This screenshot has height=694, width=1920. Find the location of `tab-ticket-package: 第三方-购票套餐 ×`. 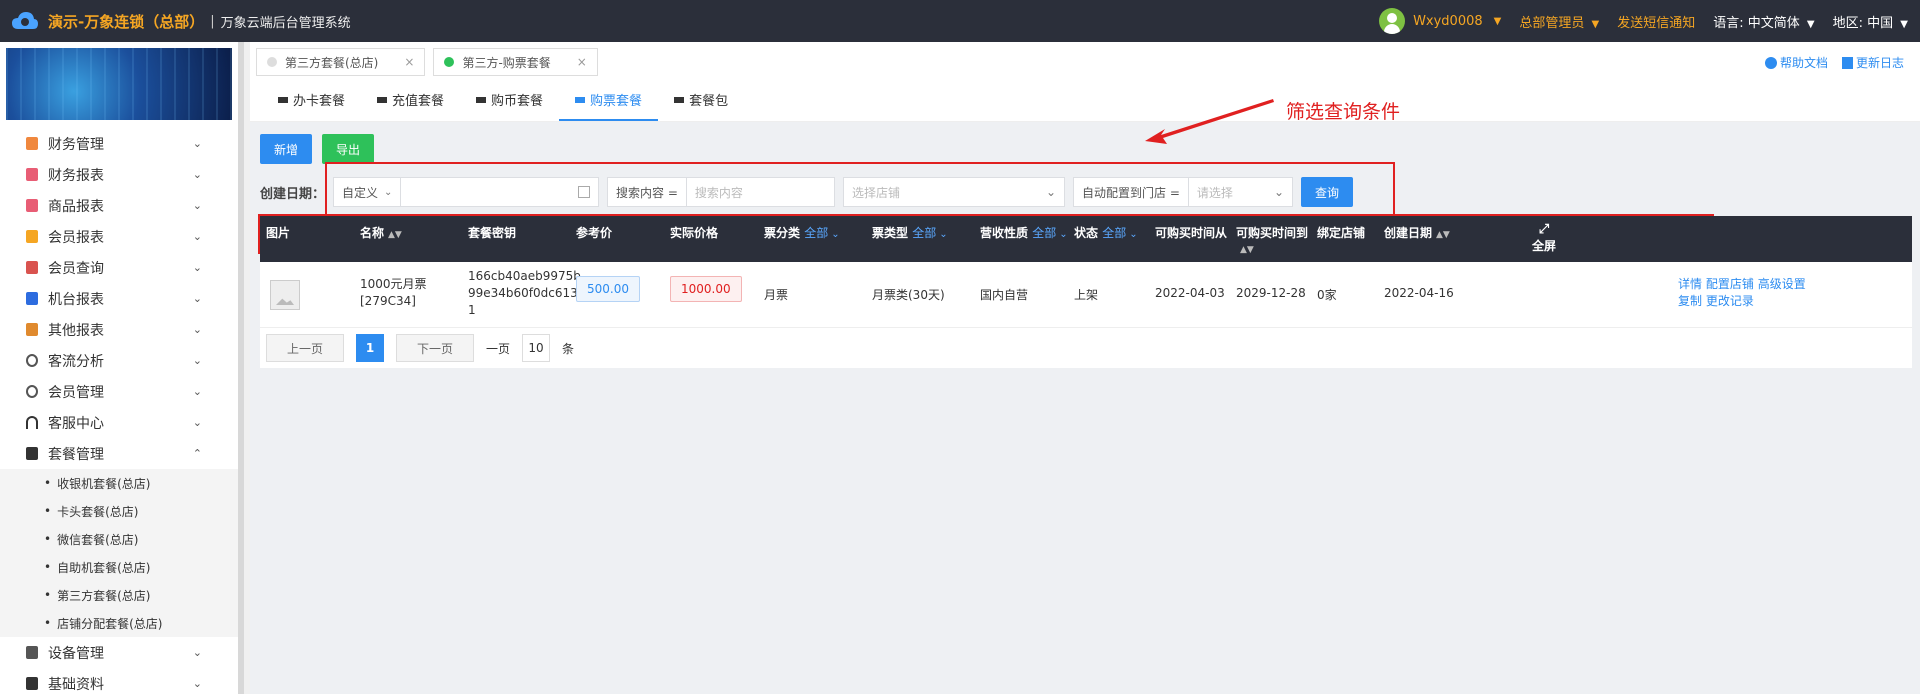

tab-ticket-package: 第三方-购票套餐 × is located at coordinates (515, 62).